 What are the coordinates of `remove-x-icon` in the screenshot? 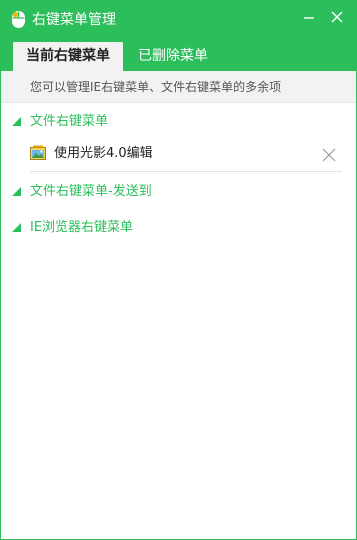 It's located at (329, 154).